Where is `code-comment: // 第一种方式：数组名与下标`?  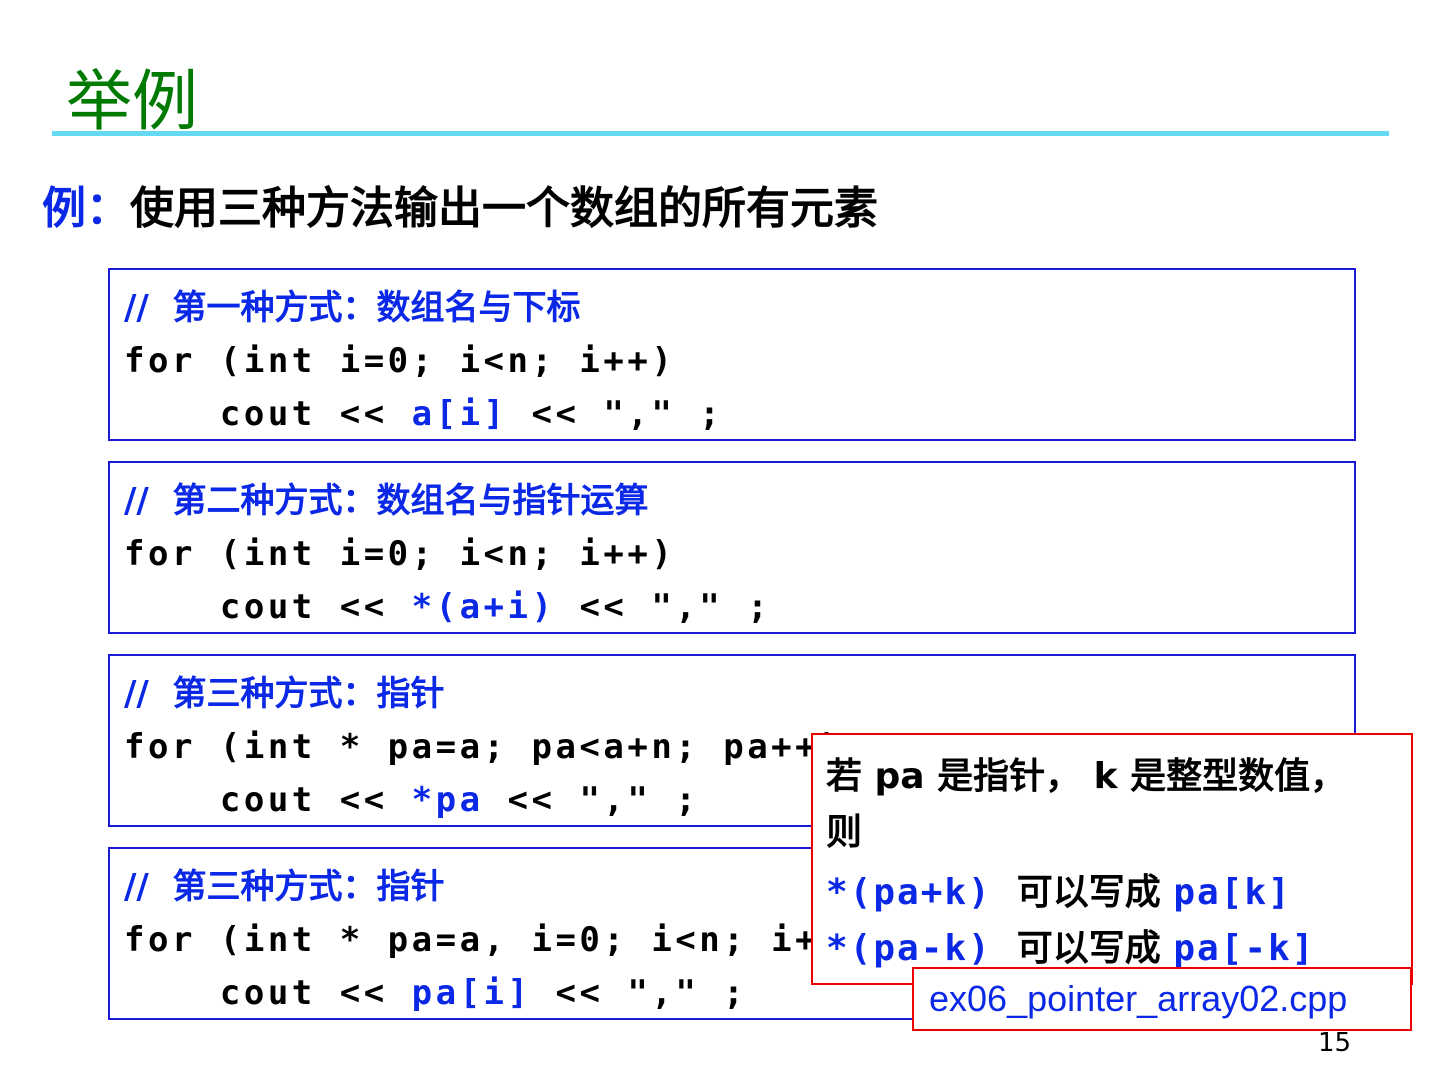
code-comment: // 第一种方式：数组名与下标 is located at coordinates (352, 308).